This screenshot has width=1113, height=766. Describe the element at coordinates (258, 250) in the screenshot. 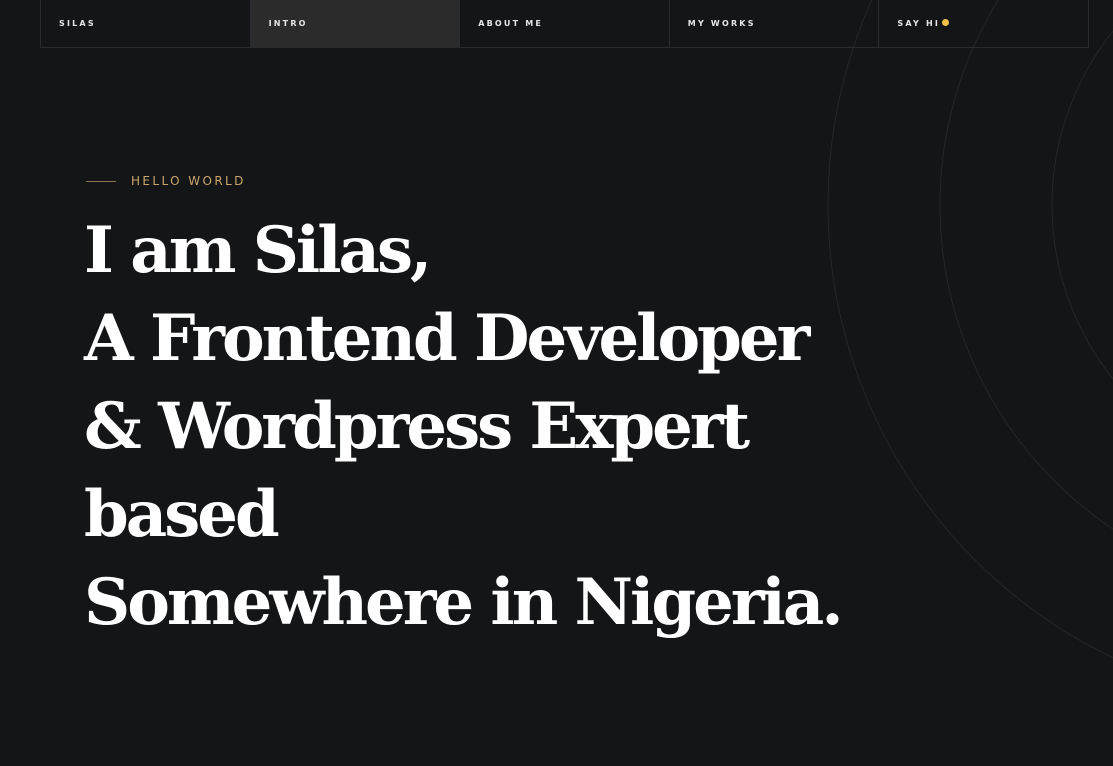

I see `headline-line: I am Silas,` at that location.